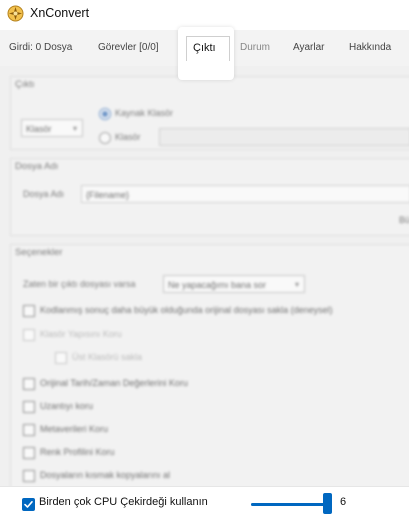  What do you see at coordinates (245, 194) in the screenshot?
I see `filename-field: {Filename}` at bounding box center [245, 194].